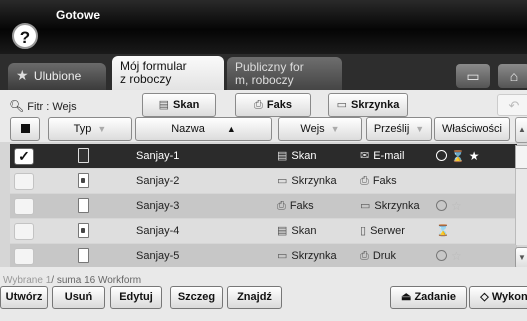  I want to click on table-row: Sanjay-2 ▭ Skrzynka ⎙ Faks, so click(263, 181).